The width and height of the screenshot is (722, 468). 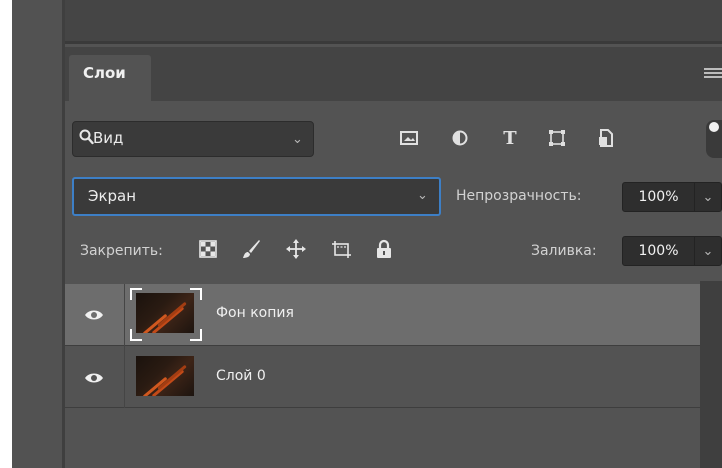 I want to click on panel-tab-bar, so click(x=393, y=74).